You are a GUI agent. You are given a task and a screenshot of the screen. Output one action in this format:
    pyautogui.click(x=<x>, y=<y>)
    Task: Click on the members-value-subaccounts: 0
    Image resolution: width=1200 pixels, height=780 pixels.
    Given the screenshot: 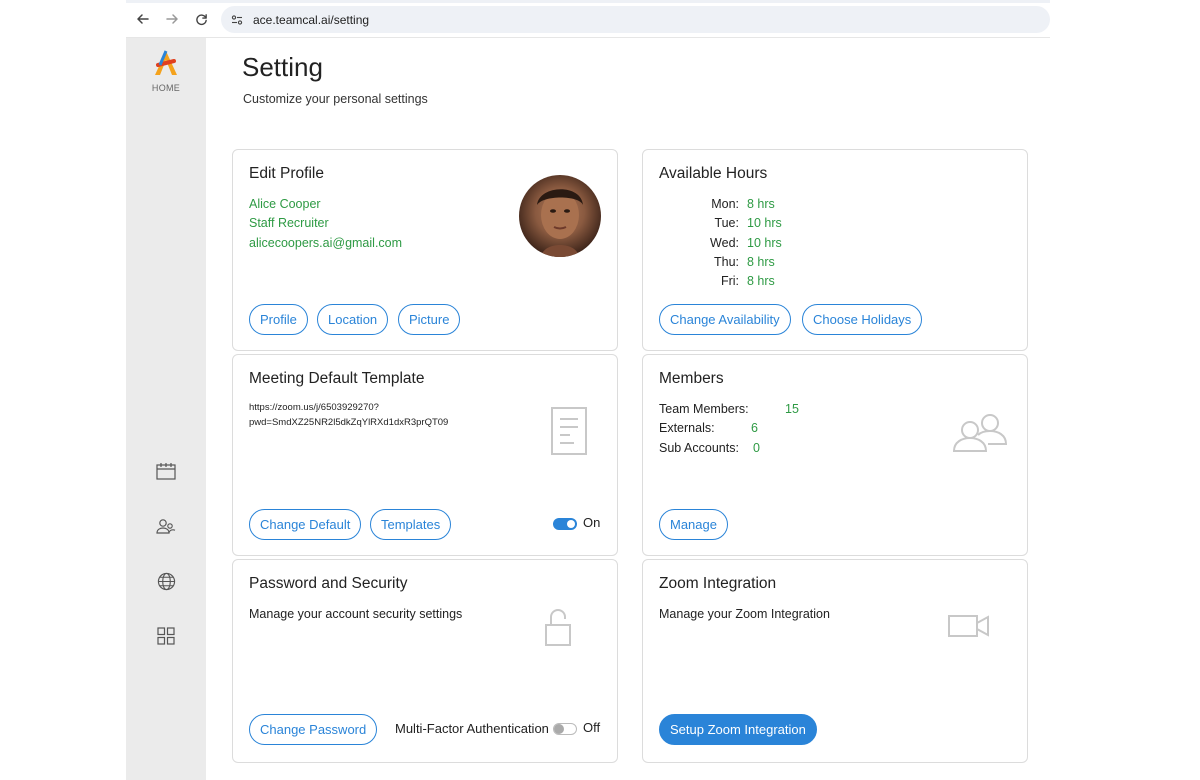 What is the action you would take?
    pyautogui.click(x=756, y=448)
    